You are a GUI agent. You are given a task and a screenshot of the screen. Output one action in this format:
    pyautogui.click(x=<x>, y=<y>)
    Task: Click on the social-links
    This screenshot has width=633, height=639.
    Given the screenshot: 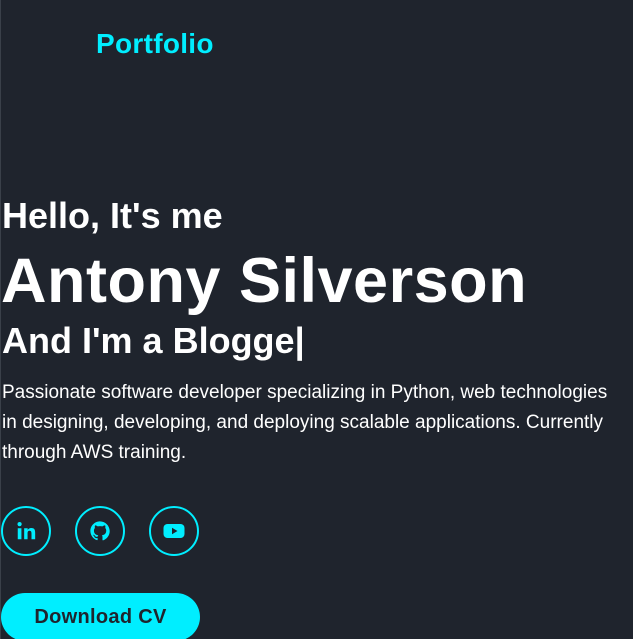 What is the action you would take?
    pyautogui.click(x=100, y=531)
    